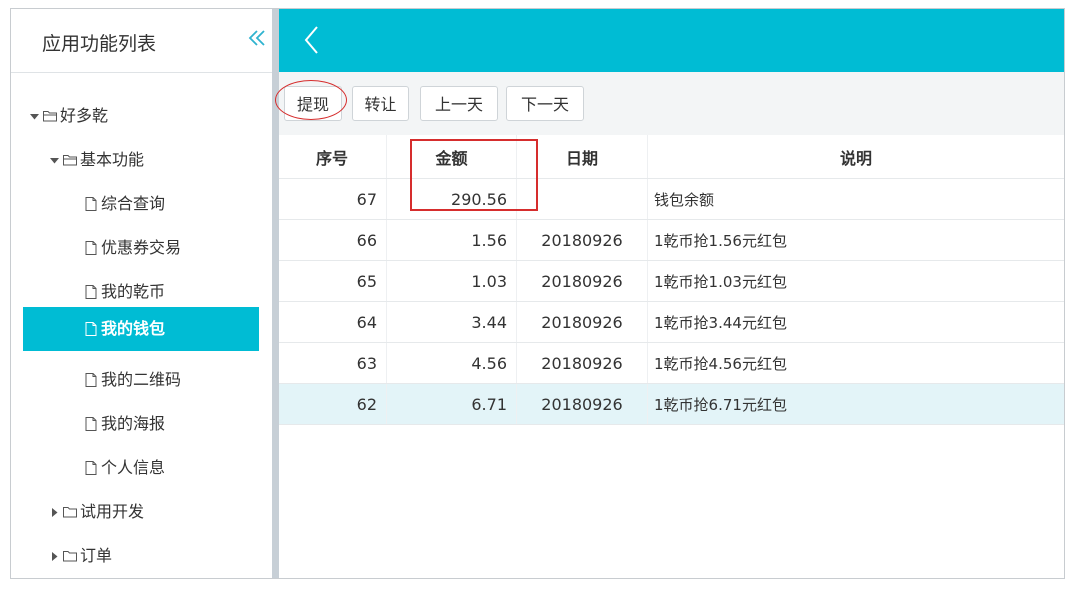 This screenshot has height=591, width=1078. I want to click on tree-item-label: 我的钱包, so click(133, 328).